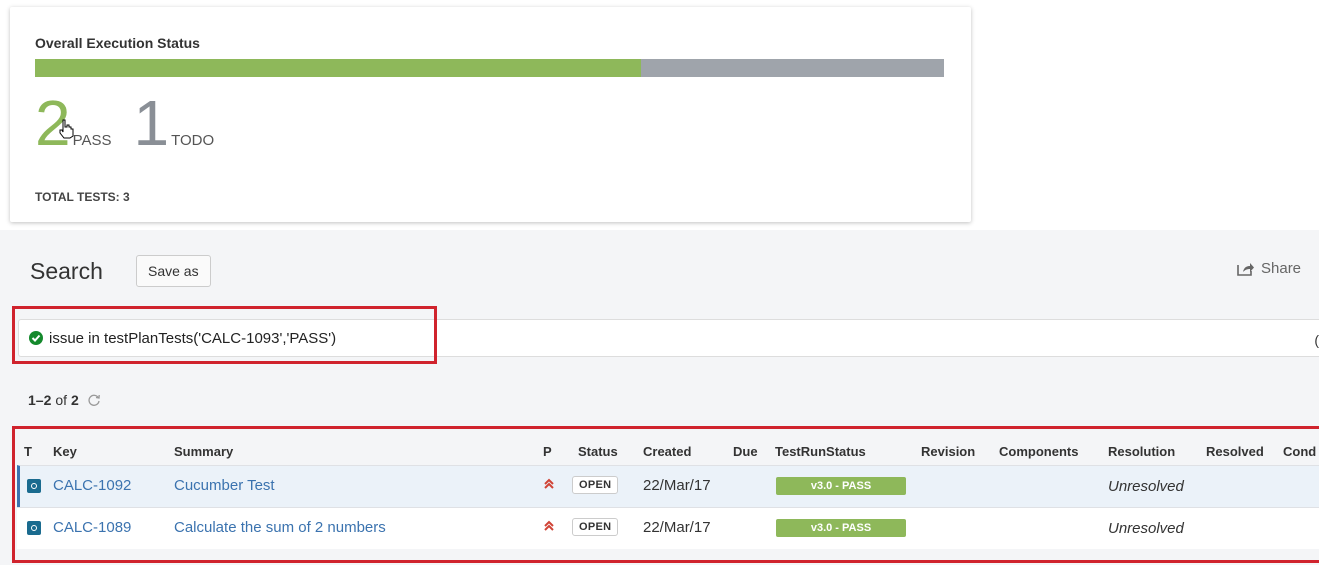 The width and height of the screenshot is (1319, 565). I want to click on save-as-button: Save as, so click(173, 271).